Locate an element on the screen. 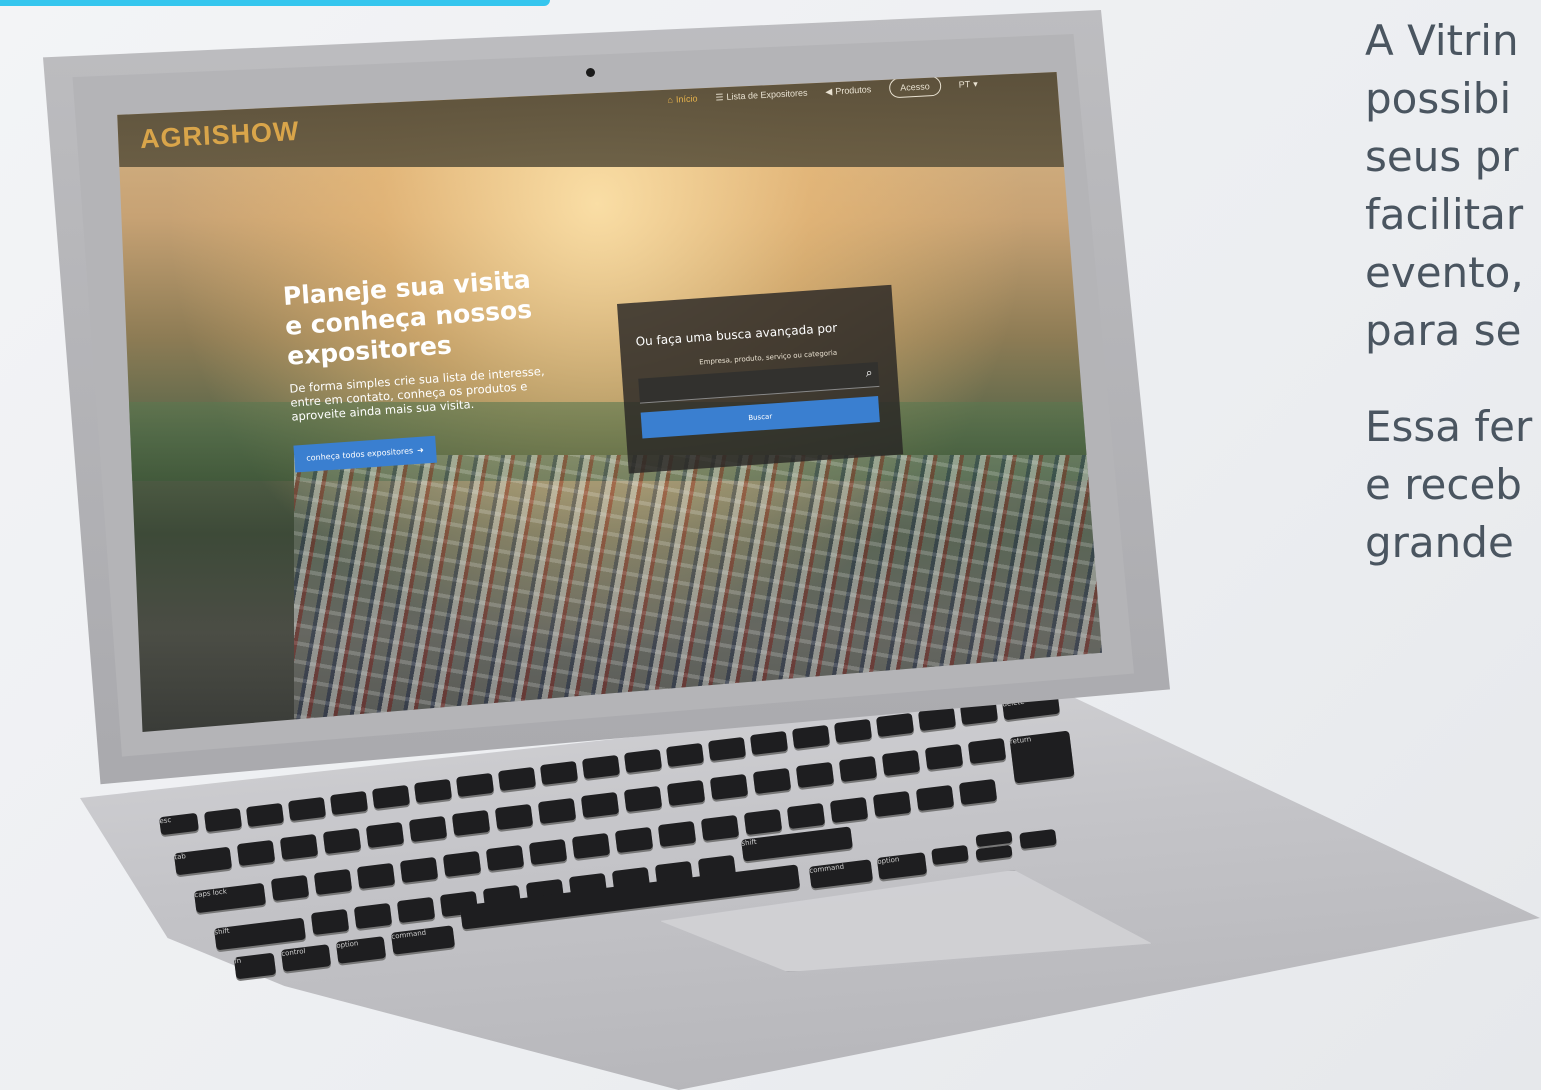 Image resolution: width=1541 pixels, height=1090 pixels. key-caps-lock: caps lock is located at coordinates (230, 898).